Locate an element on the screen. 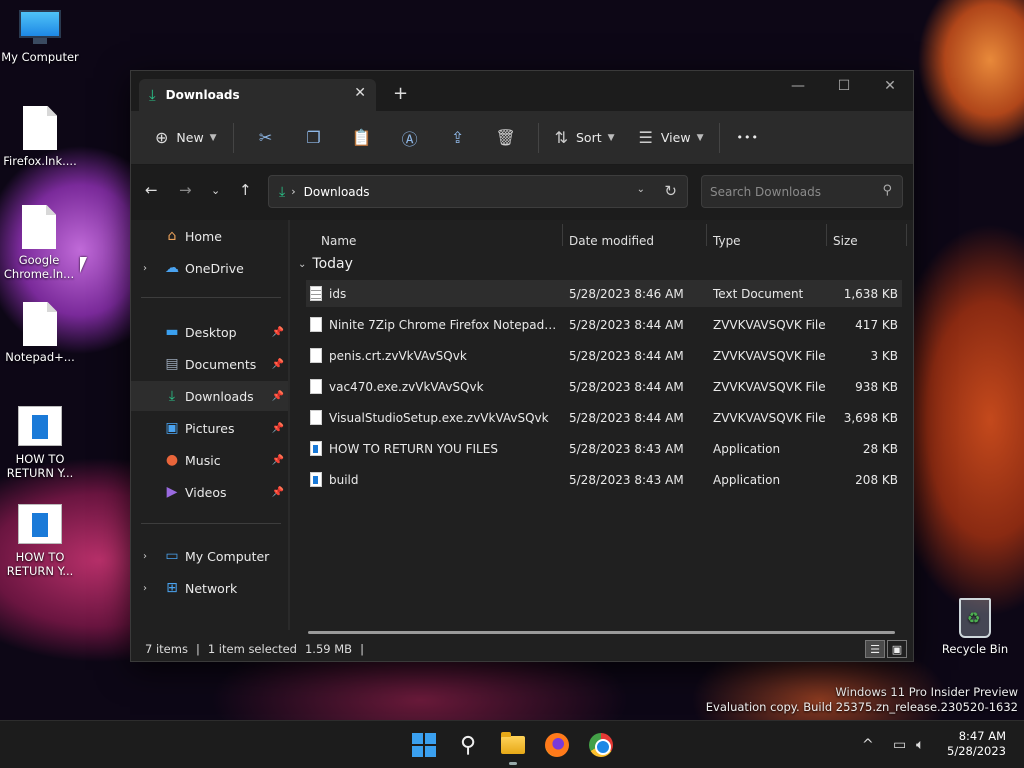  more-options-button: ••• is located at coordinates (747, 138).